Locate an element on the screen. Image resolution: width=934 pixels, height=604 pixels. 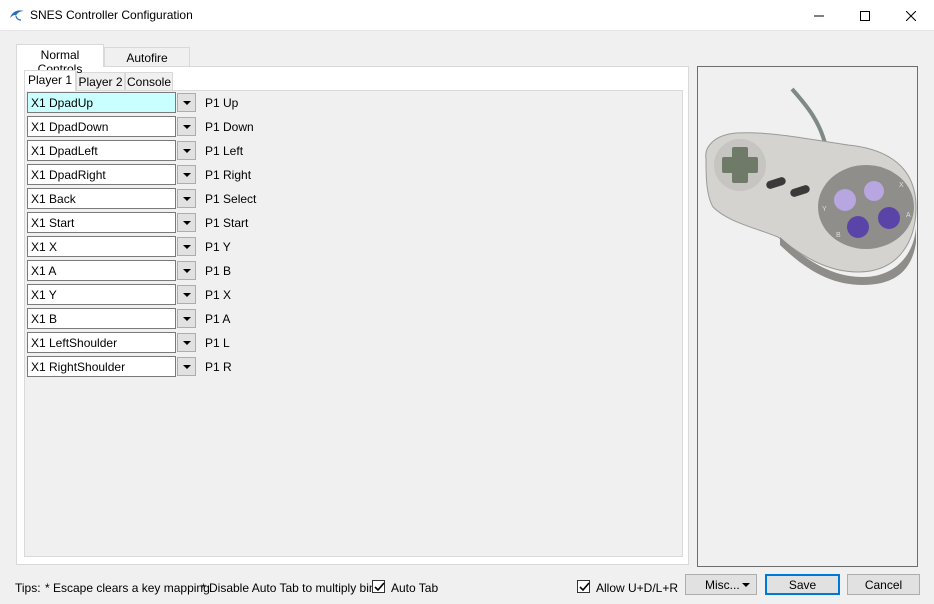
cancel-button: Cancel is located at coordinates (883, 584).